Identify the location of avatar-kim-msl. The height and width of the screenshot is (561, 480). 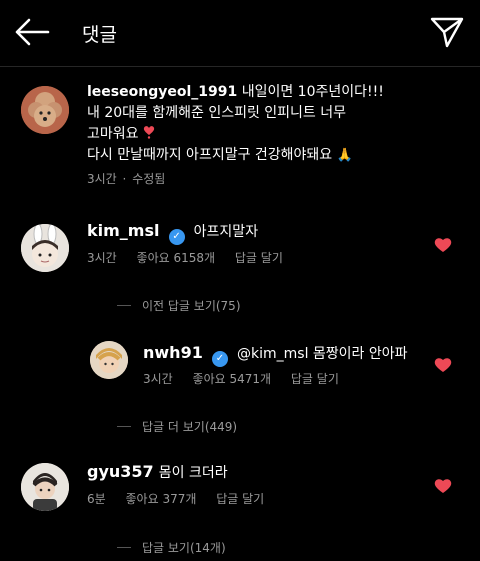
(45, 248).